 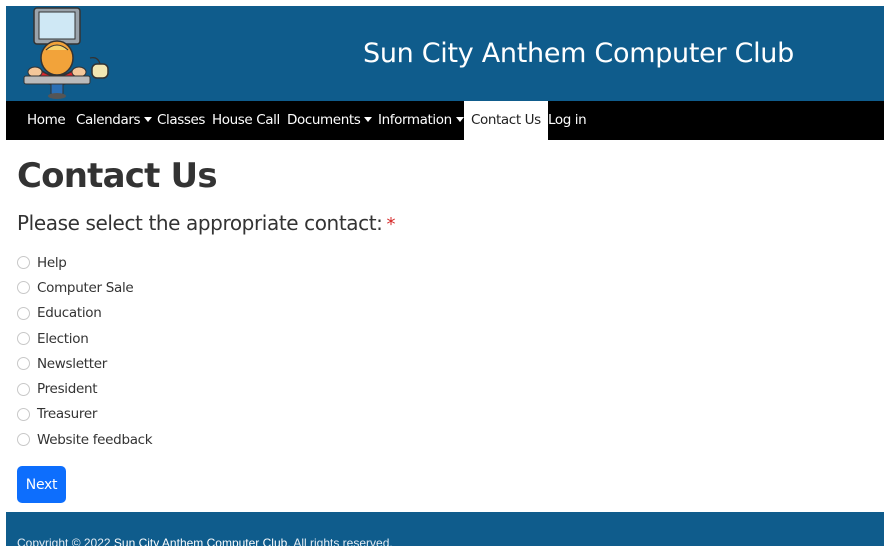 What do you see at coordinates (67, 414) in the screenshot?
I see `option-label: Treasurer` at bounding box center [67, 414].